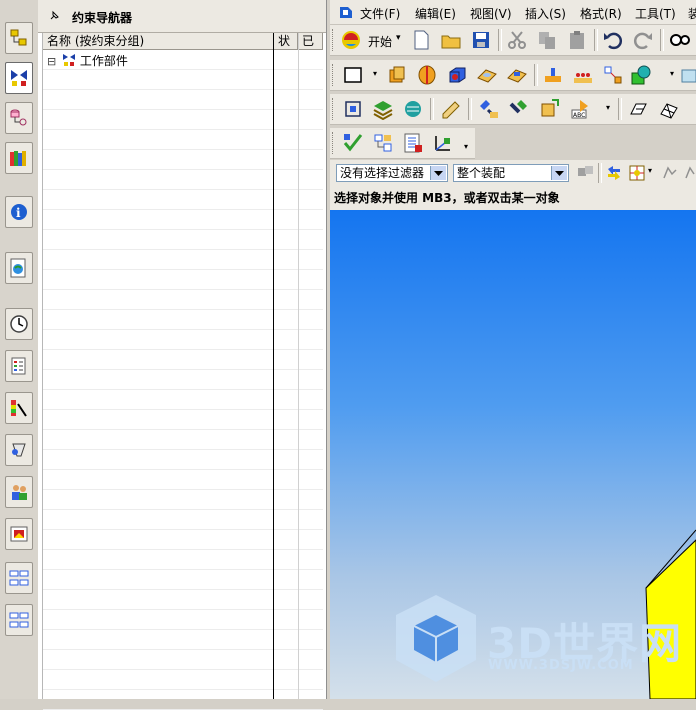 The height and width of the screenshot is (710, 696). I want to click on block-icon, so click(457, 75).